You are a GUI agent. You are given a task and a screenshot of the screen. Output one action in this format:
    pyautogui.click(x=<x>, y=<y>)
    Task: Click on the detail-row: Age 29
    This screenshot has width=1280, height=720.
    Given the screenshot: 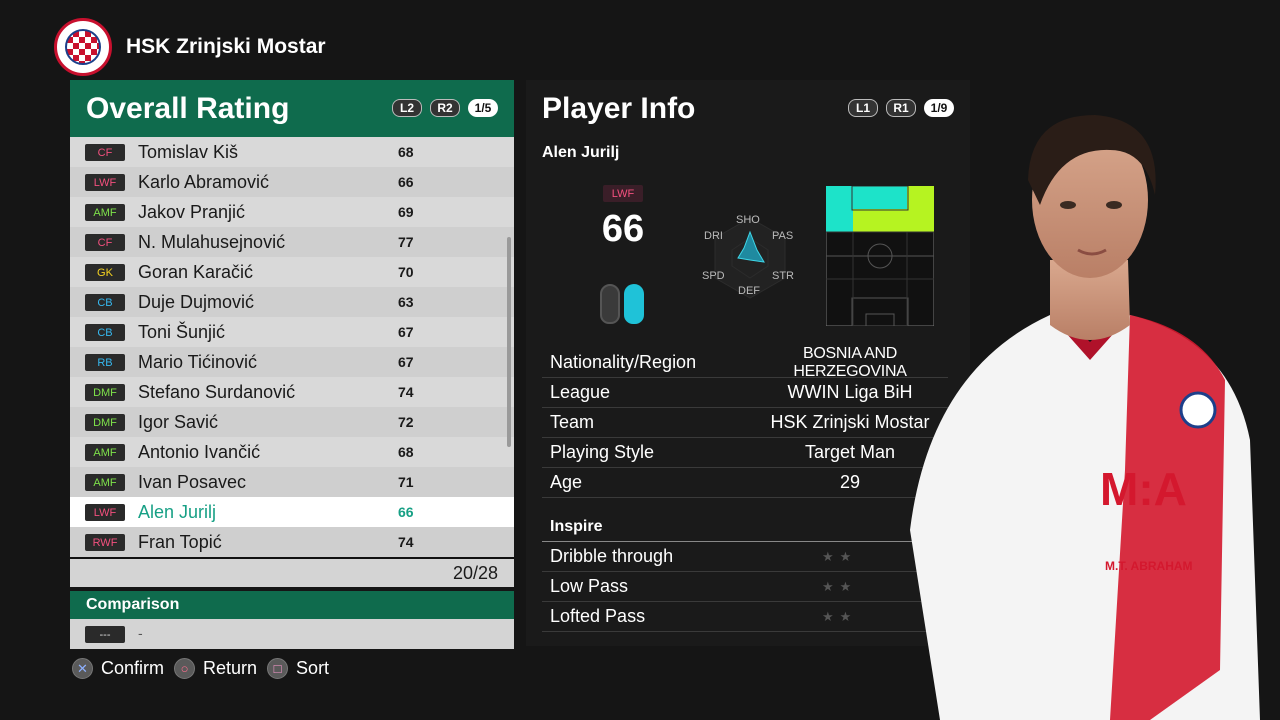 What is the action you would take?
    pyautogui.click(x=745, y=483)
    